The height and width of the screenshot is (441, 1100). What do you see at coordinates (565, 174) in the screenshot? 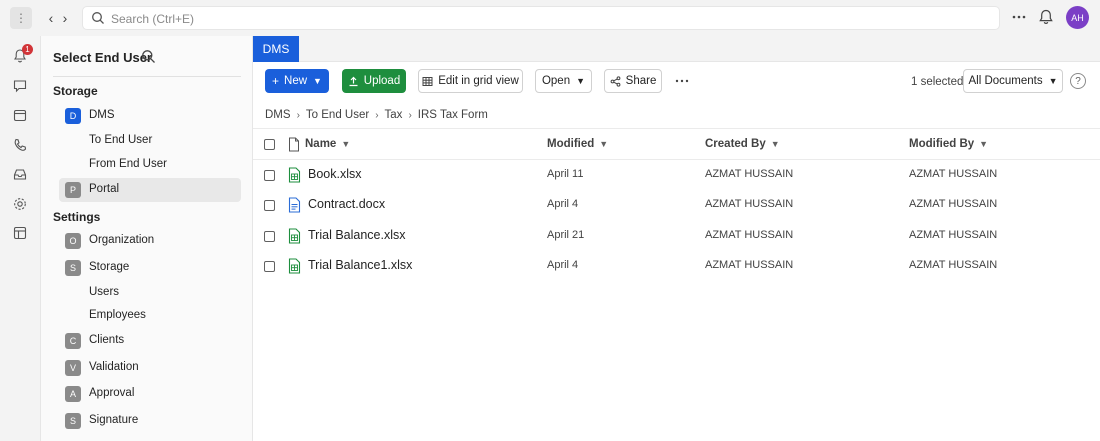
I see `modified-date: April 11` at bounding box center [565, 174].